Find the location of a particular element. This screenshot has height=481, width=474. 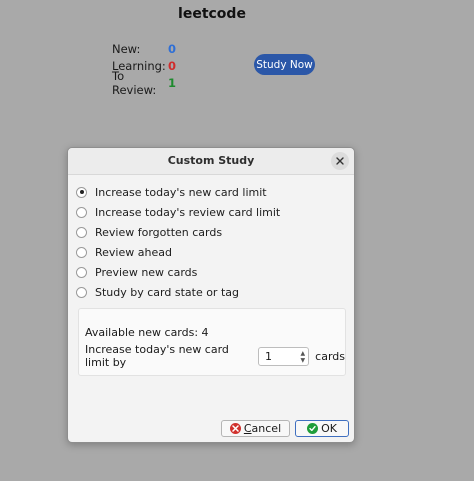

dialog-titlebar: Custom Study is located at coordinates (211, 161).